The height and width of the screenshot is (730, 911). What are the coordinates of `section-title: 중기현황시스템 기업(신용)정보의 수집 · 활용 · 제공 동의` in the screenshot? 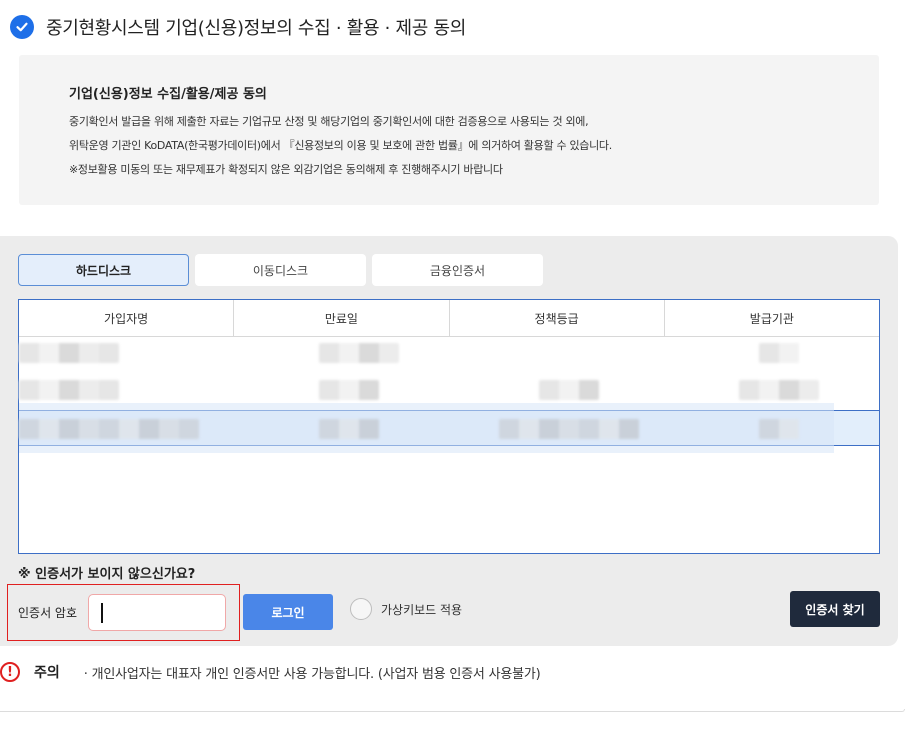 It's located at (256, 28).